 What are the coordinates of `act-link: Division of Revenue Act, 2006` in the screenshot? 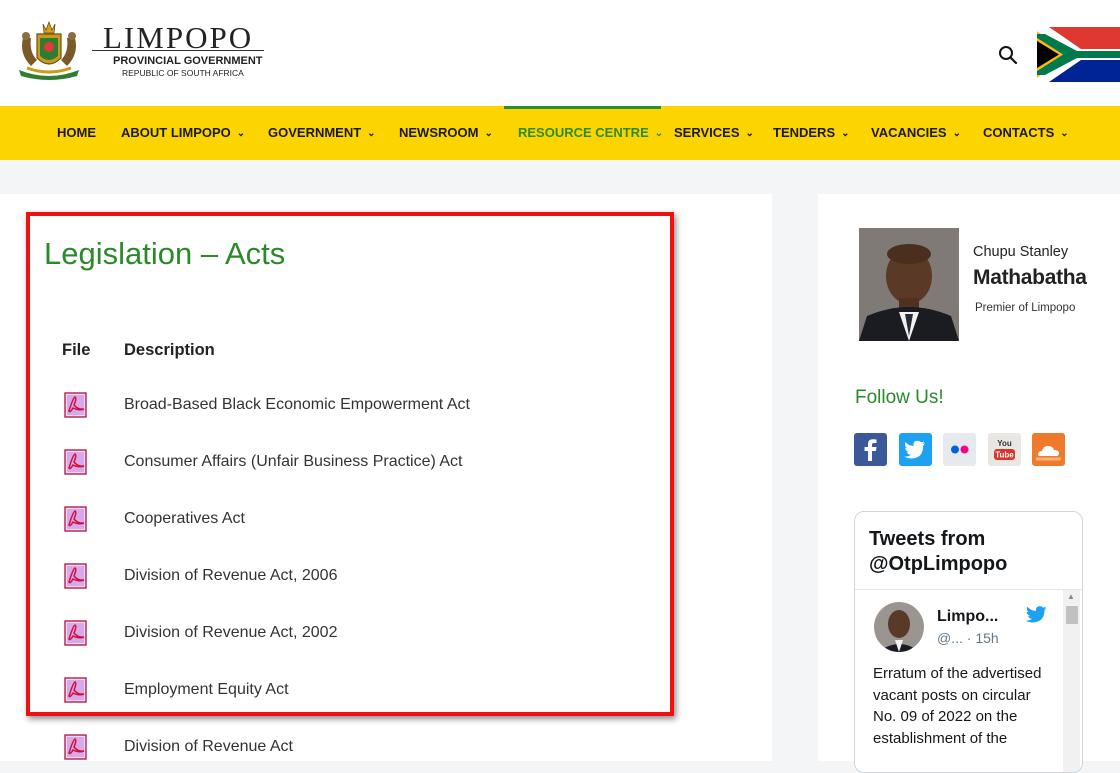 It's located at (230, 576).